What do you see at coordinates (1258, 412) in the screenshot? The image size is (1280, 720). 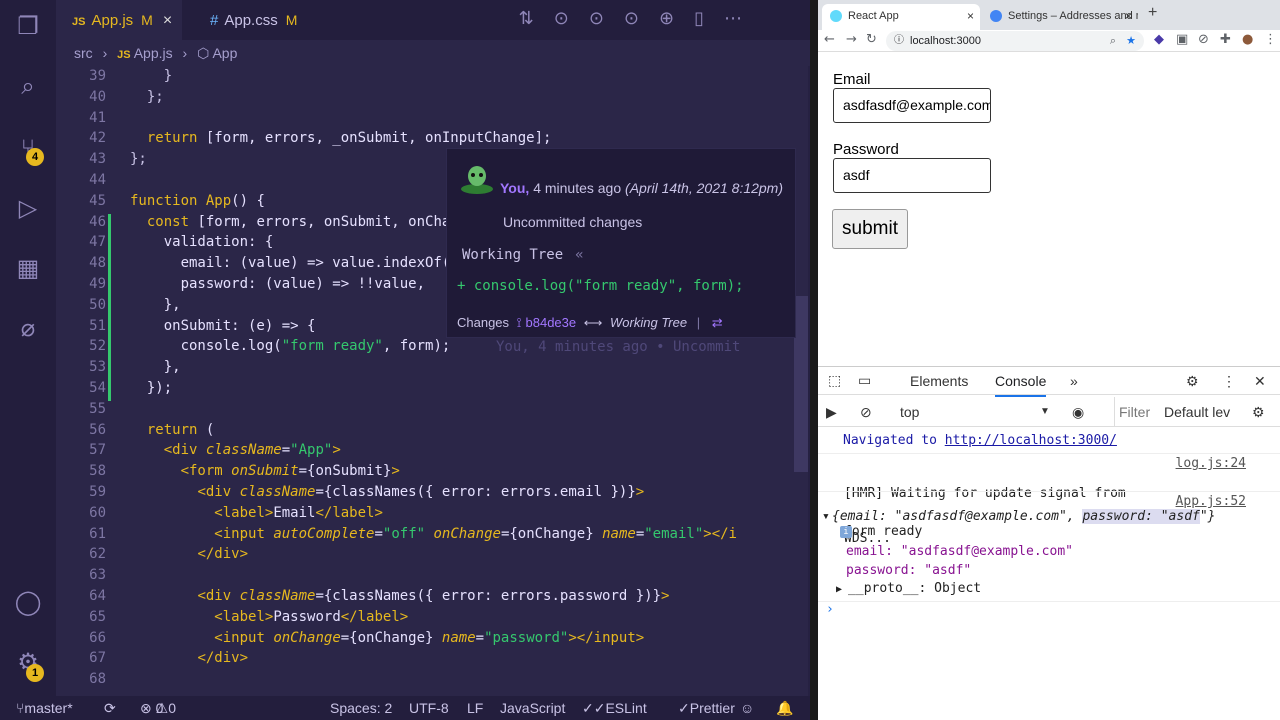 I see `console-settings-icon: ⚙` at bounding box center [1258, 412].